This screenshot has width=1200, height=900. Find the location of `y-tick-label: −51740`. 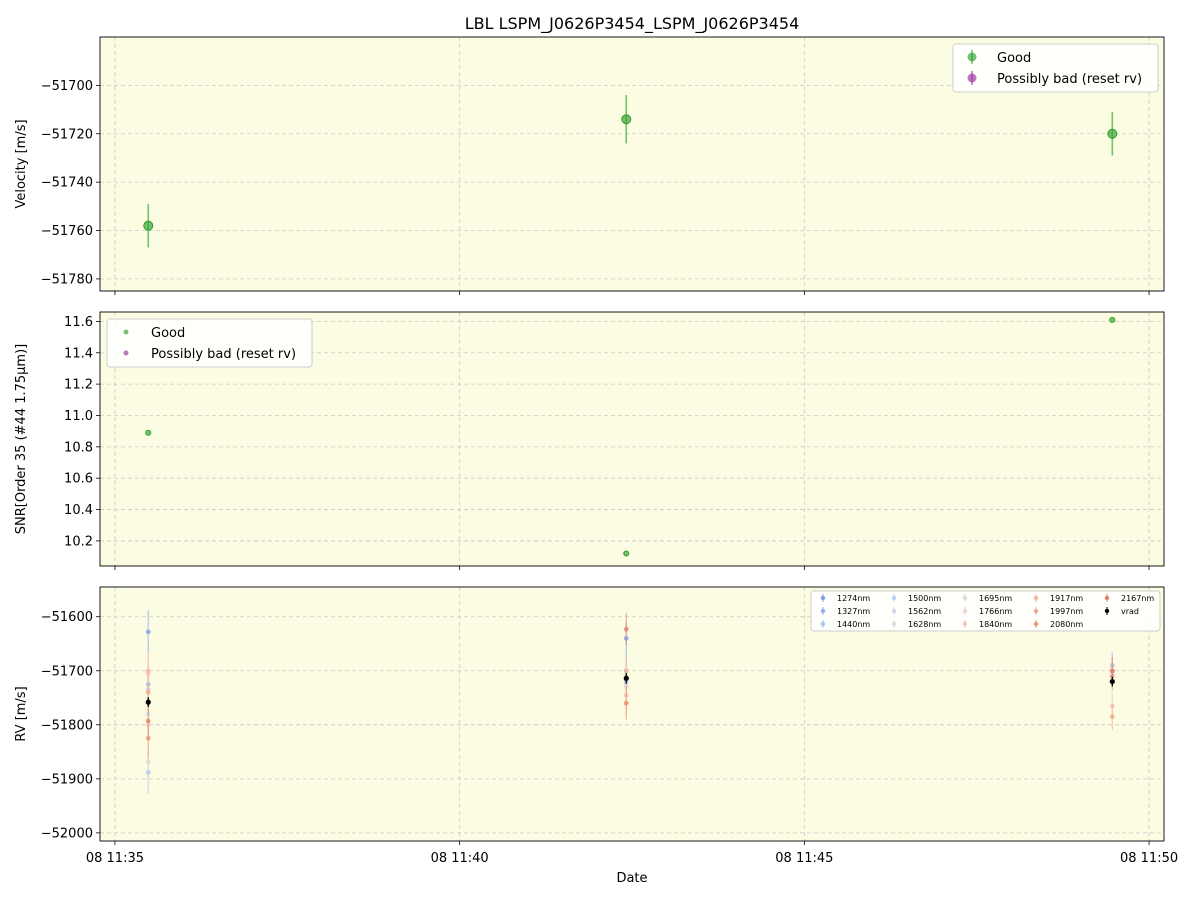

y-tick-label: −51740 is located at coordinates (67, 183).